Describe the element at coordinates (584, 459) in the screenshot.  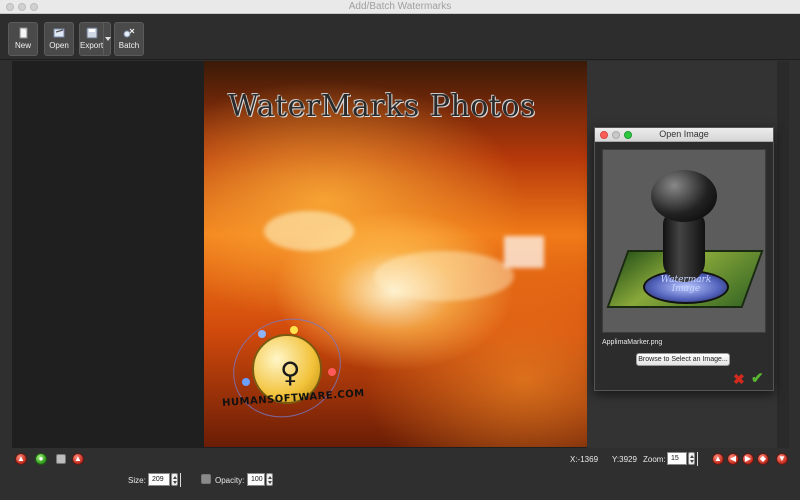
I see `x-coordinate: X:-1369` at that location.